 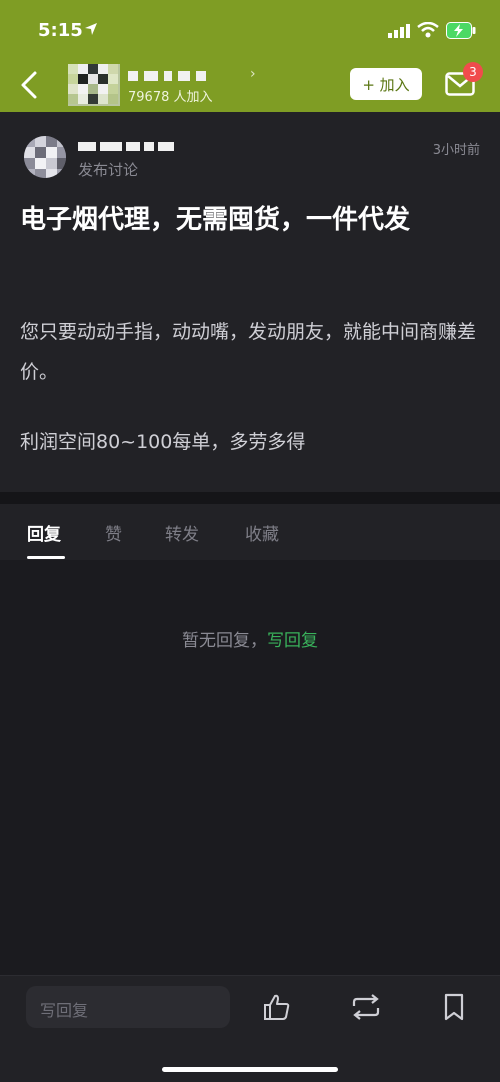 What do you see at coordinates (113, 532) in the screenshot?
I see `tab-likes: 赞` at bounding box center [113, 532].